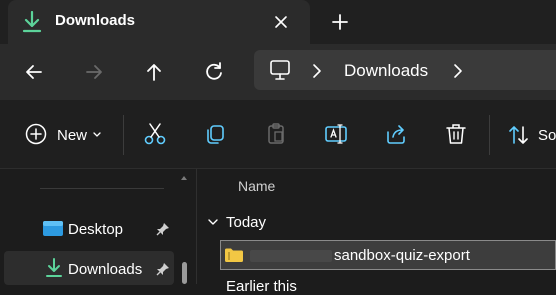  What do you see at coordinates (184, 178) in the screenshot?
I see `scroll-up-icon` at bounding box center [184, 178].